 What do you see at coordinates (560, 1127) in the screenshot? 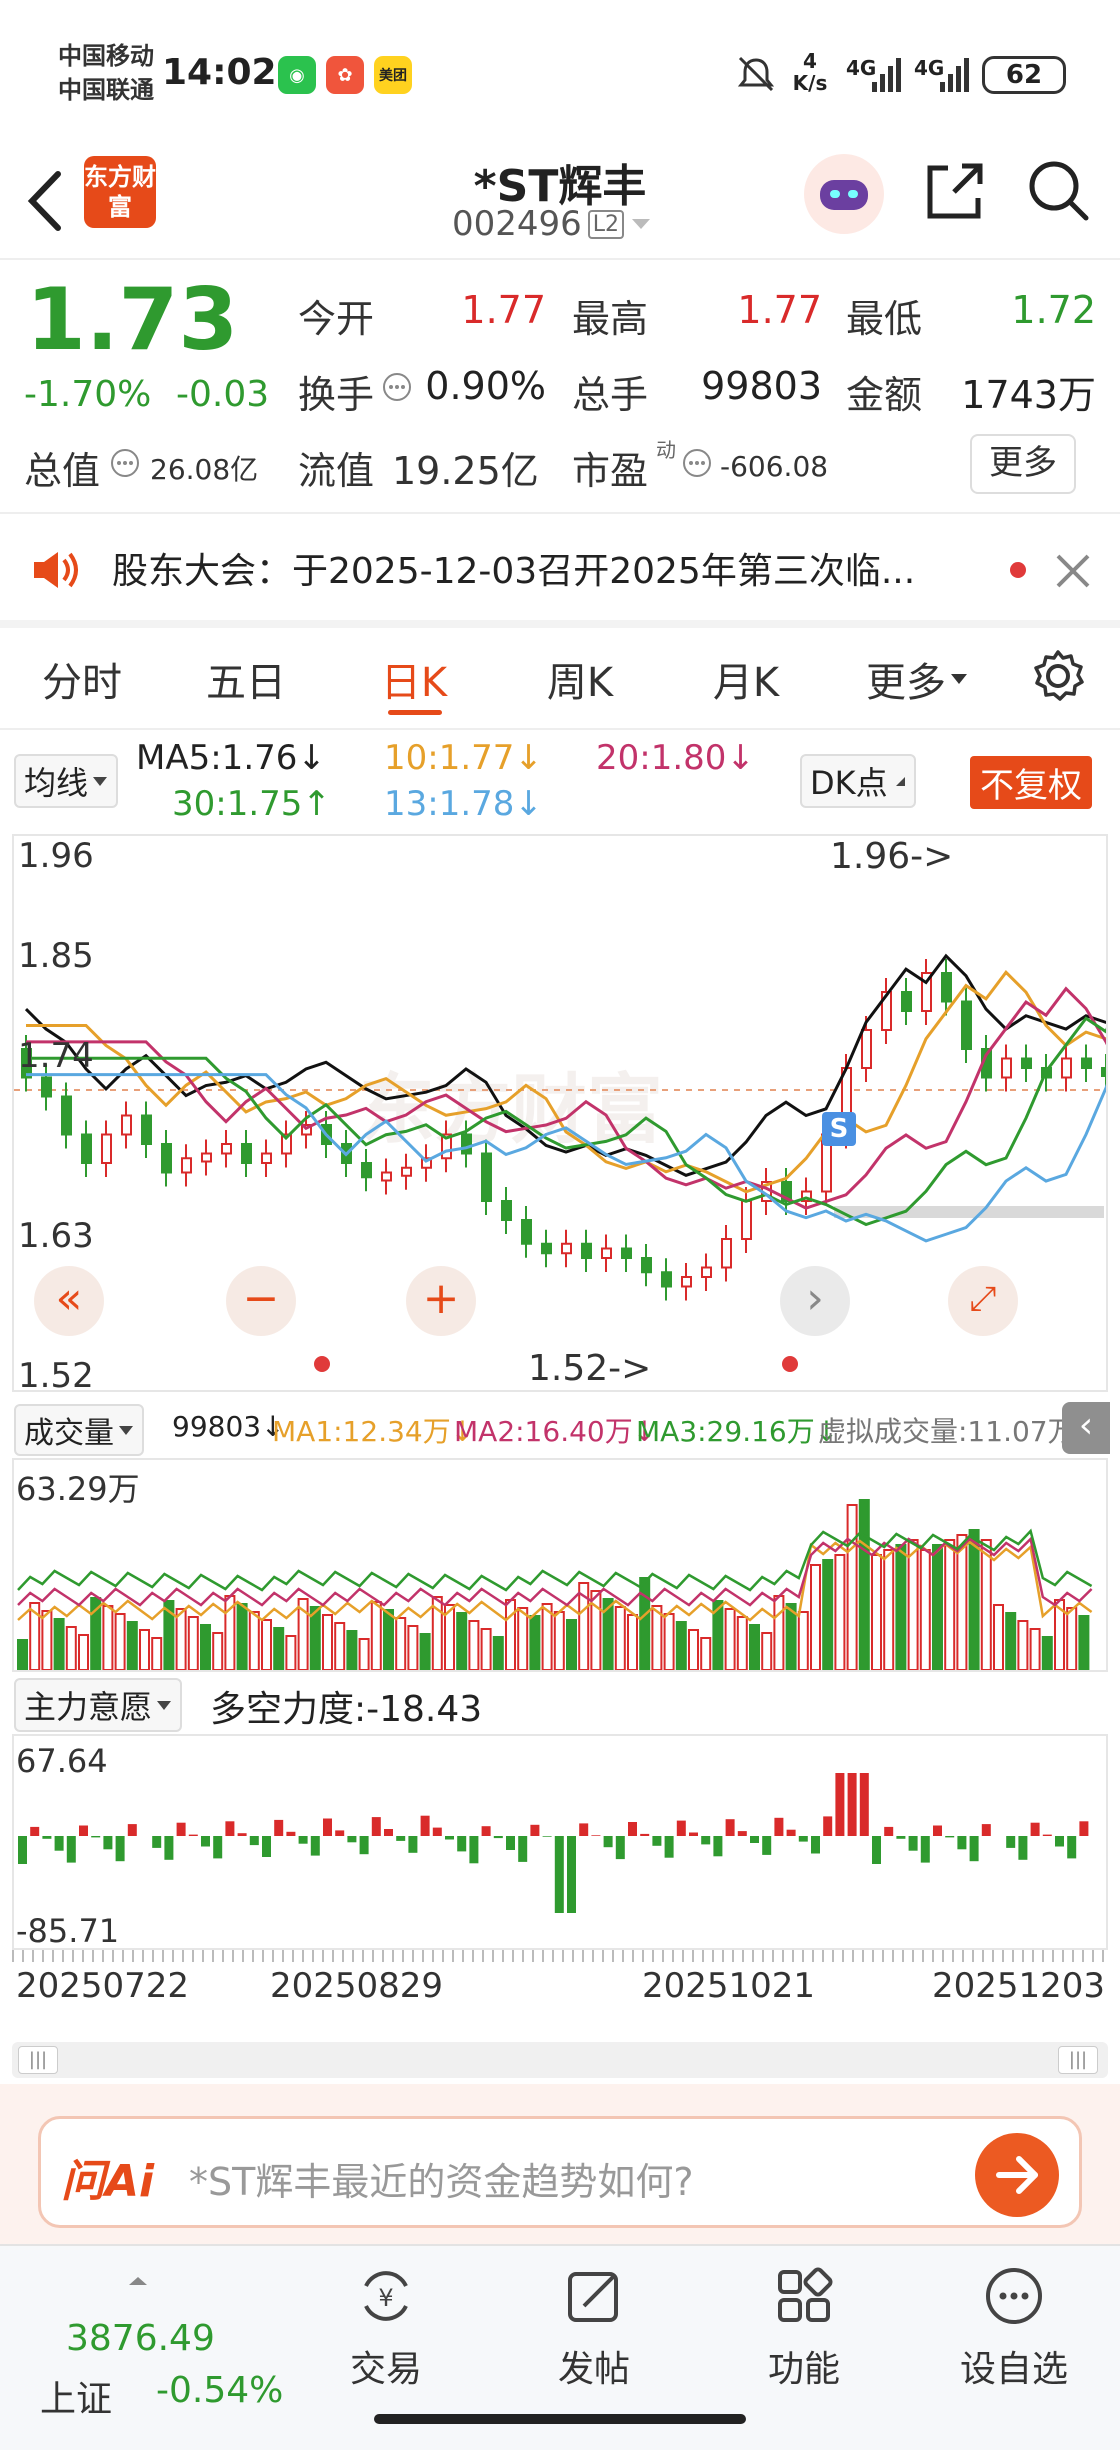
I see `kline-plot: 东方财富` at bounding box center [560, 1127].